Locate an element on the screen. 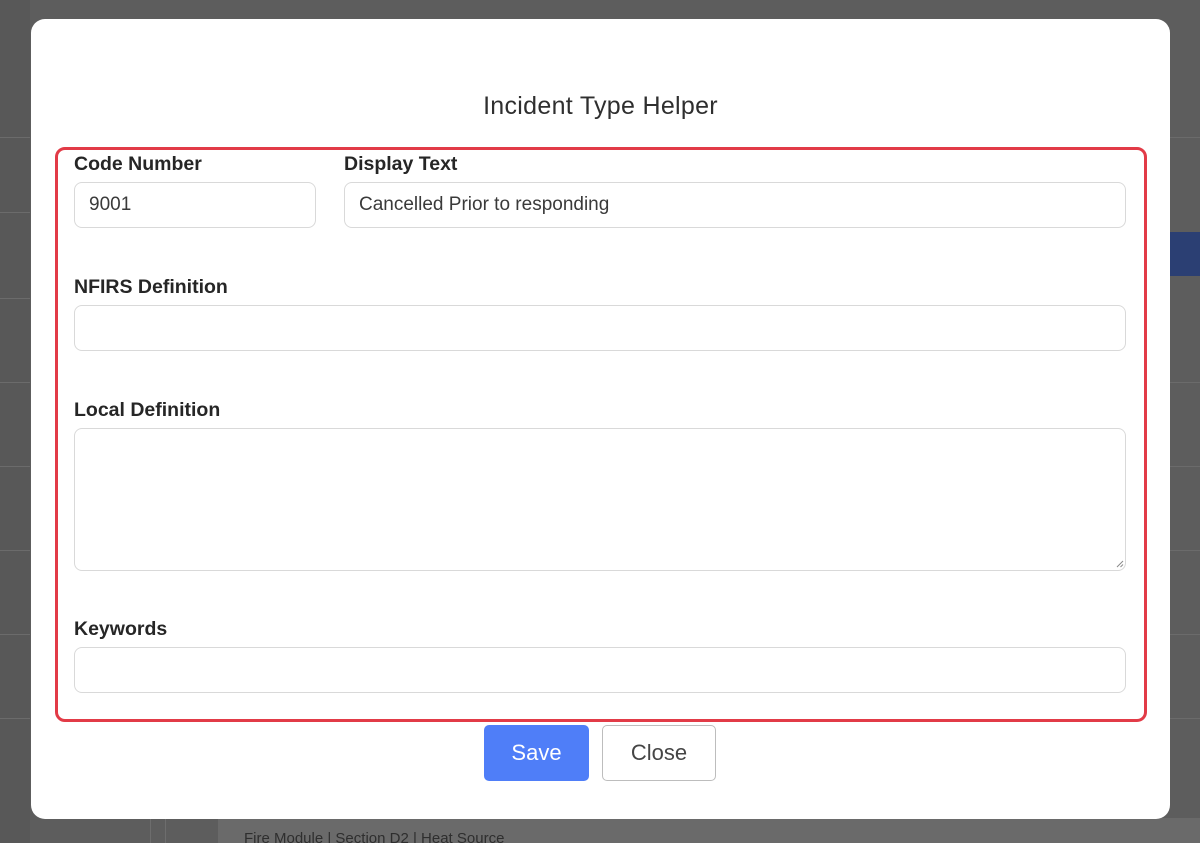 The image size is (1200, 843). local-definition-textarea is located at coordinates (600, 499).